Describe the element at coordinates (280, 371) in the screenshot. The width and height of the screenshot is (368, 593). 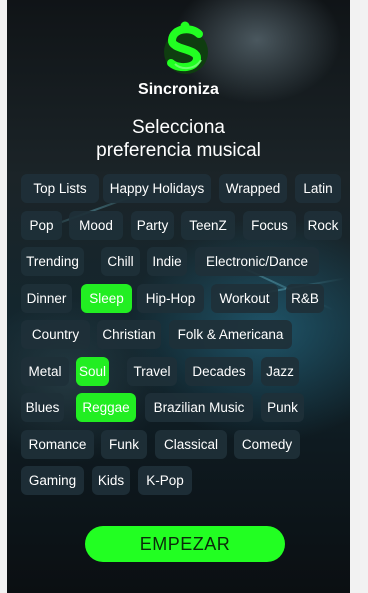
I see `genre-tag-jazz: Jazz` at that location.